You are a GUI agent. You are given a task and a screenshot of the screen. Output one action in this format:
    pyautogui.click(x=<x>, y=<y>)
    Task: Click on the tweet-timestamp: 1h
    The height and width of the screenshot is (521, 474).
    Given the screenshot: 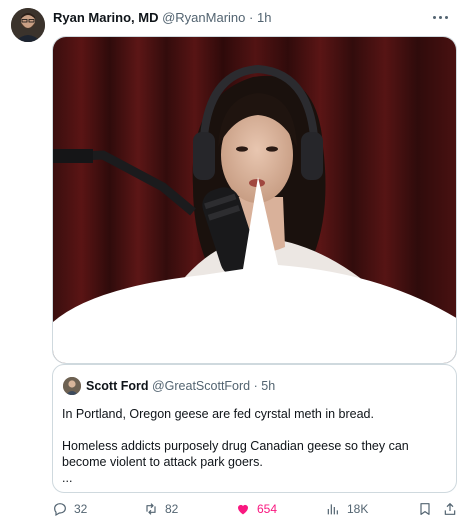 What is the action you would take?
    pyautogui.click(x=264, y=17)
    